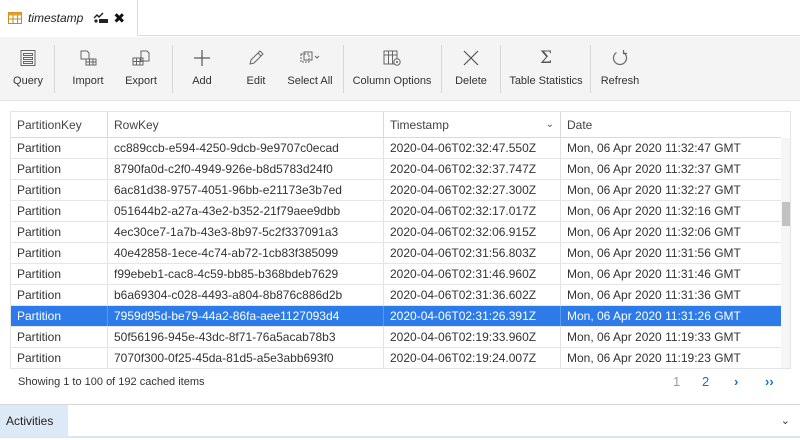 The image size is (800, 440). Describe the element at coordinates (141, 69) in the screenshot. I see `export-button: Export` at that location.